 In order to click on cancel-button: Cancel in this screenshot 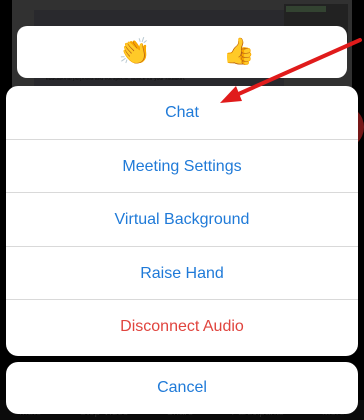, I will do `click(182, 388)`.